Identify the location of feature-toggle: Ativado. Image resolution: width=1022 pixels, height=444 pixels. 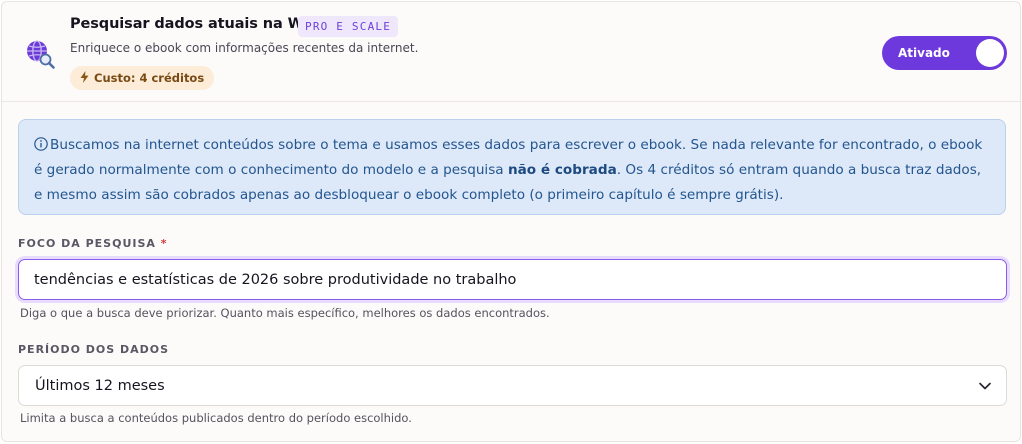
(944, 53).